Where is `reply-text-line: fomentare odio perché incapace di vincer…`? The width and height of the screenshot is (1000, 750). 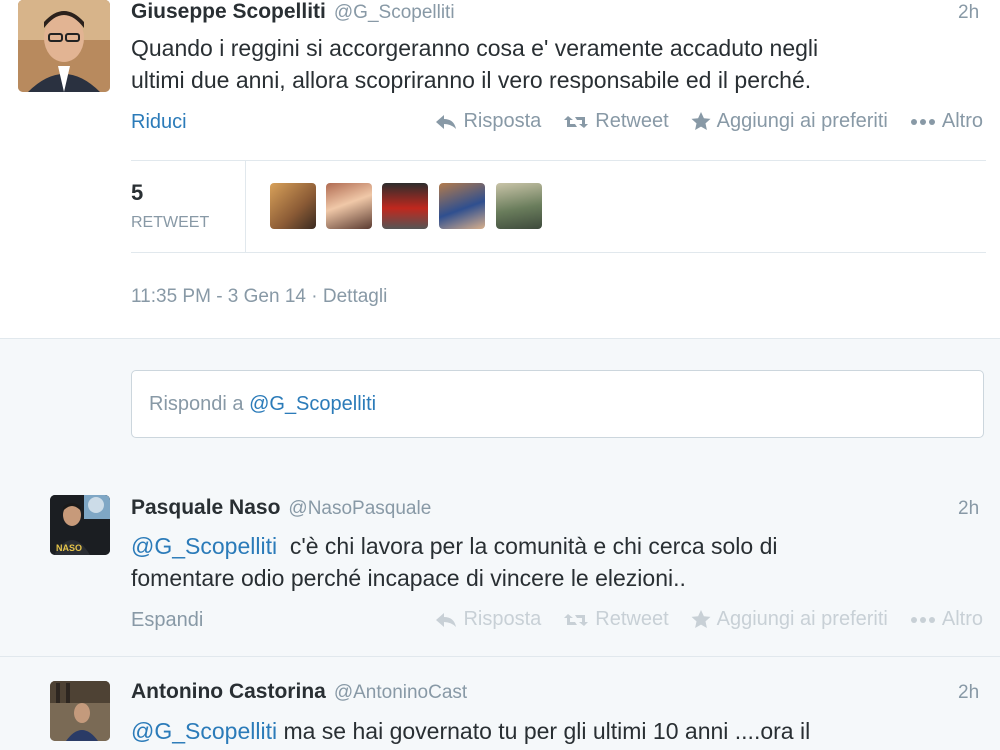 reply-text-line: fomentare odio perché incapace di vincer… is located at coordinates (408, 578).